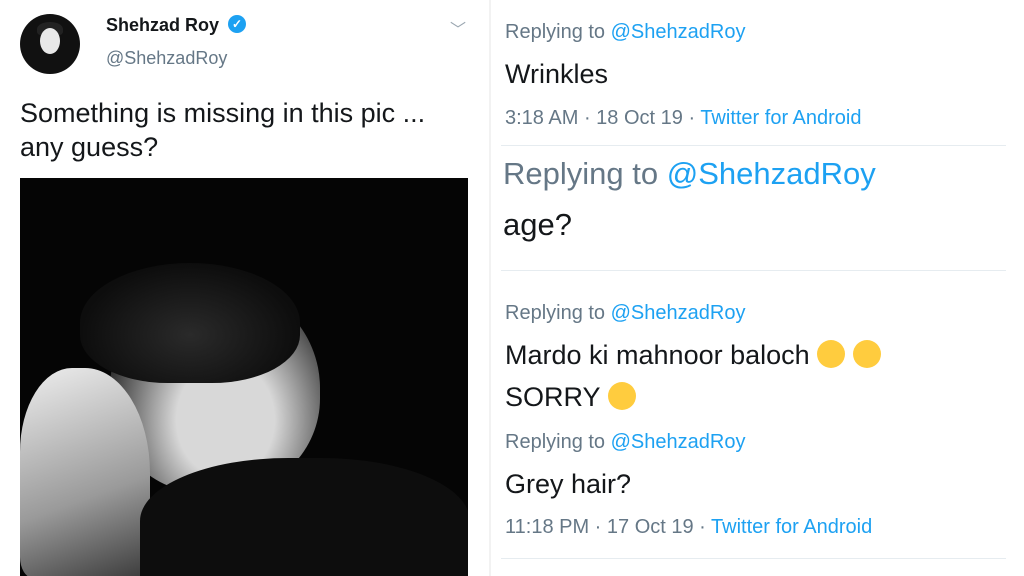 This screenshot has width=1024, height=576. What do you see at coordinates (537, 224) in the screenshot?
I see `reply-text: age?` at bounding box center [537, 224].